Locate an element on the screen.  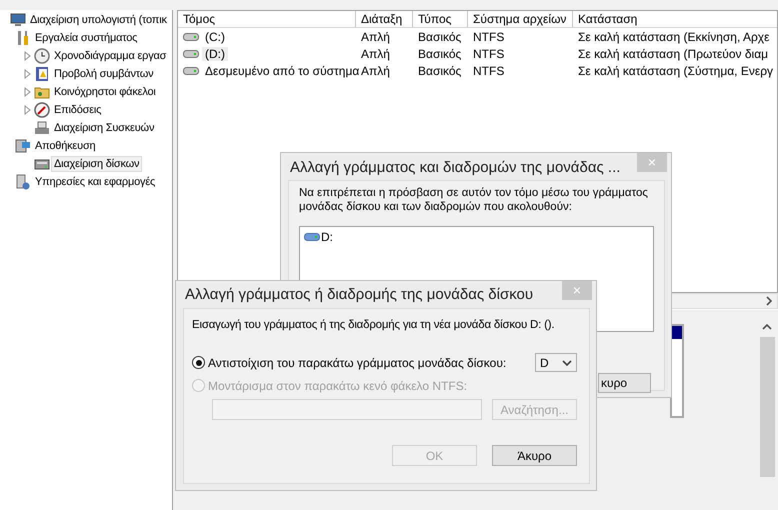
tree-item: Προβολή συμβάντων is located at coordinates (103, 74).